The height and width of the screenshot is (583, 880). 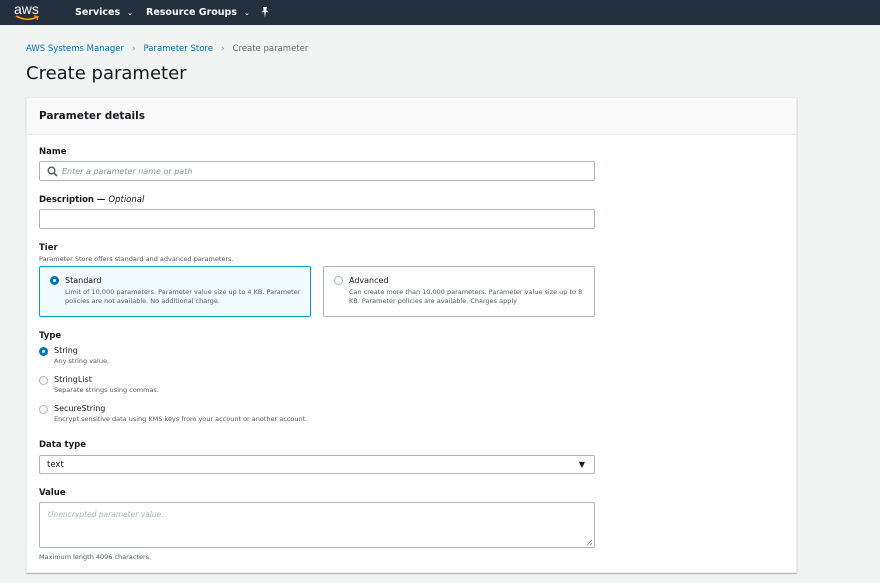 I want to click on data-type-label: Data type, so click(x=63, y=445).